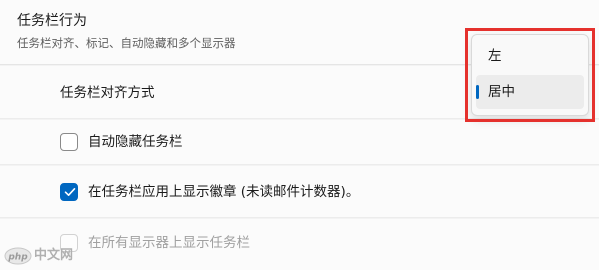 The image size is (599, 270). I want to click on dropdown-option-center: 居中, so click(530, 92).